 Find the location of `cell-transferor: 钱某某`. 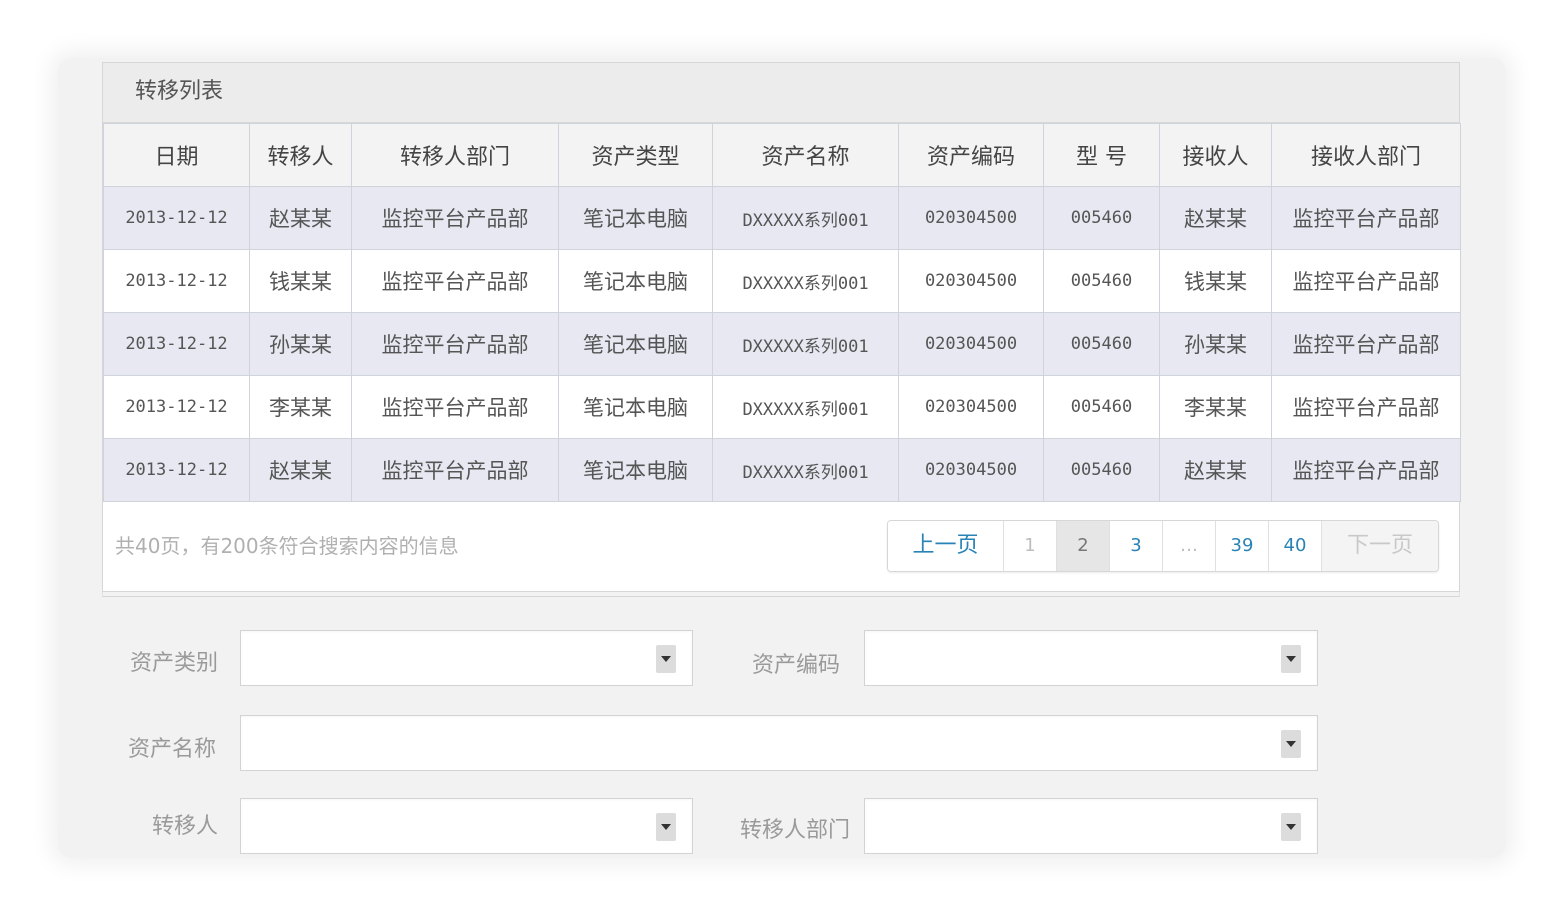

cell-transferor: 钱某某 is located at coordinates (300, 281).